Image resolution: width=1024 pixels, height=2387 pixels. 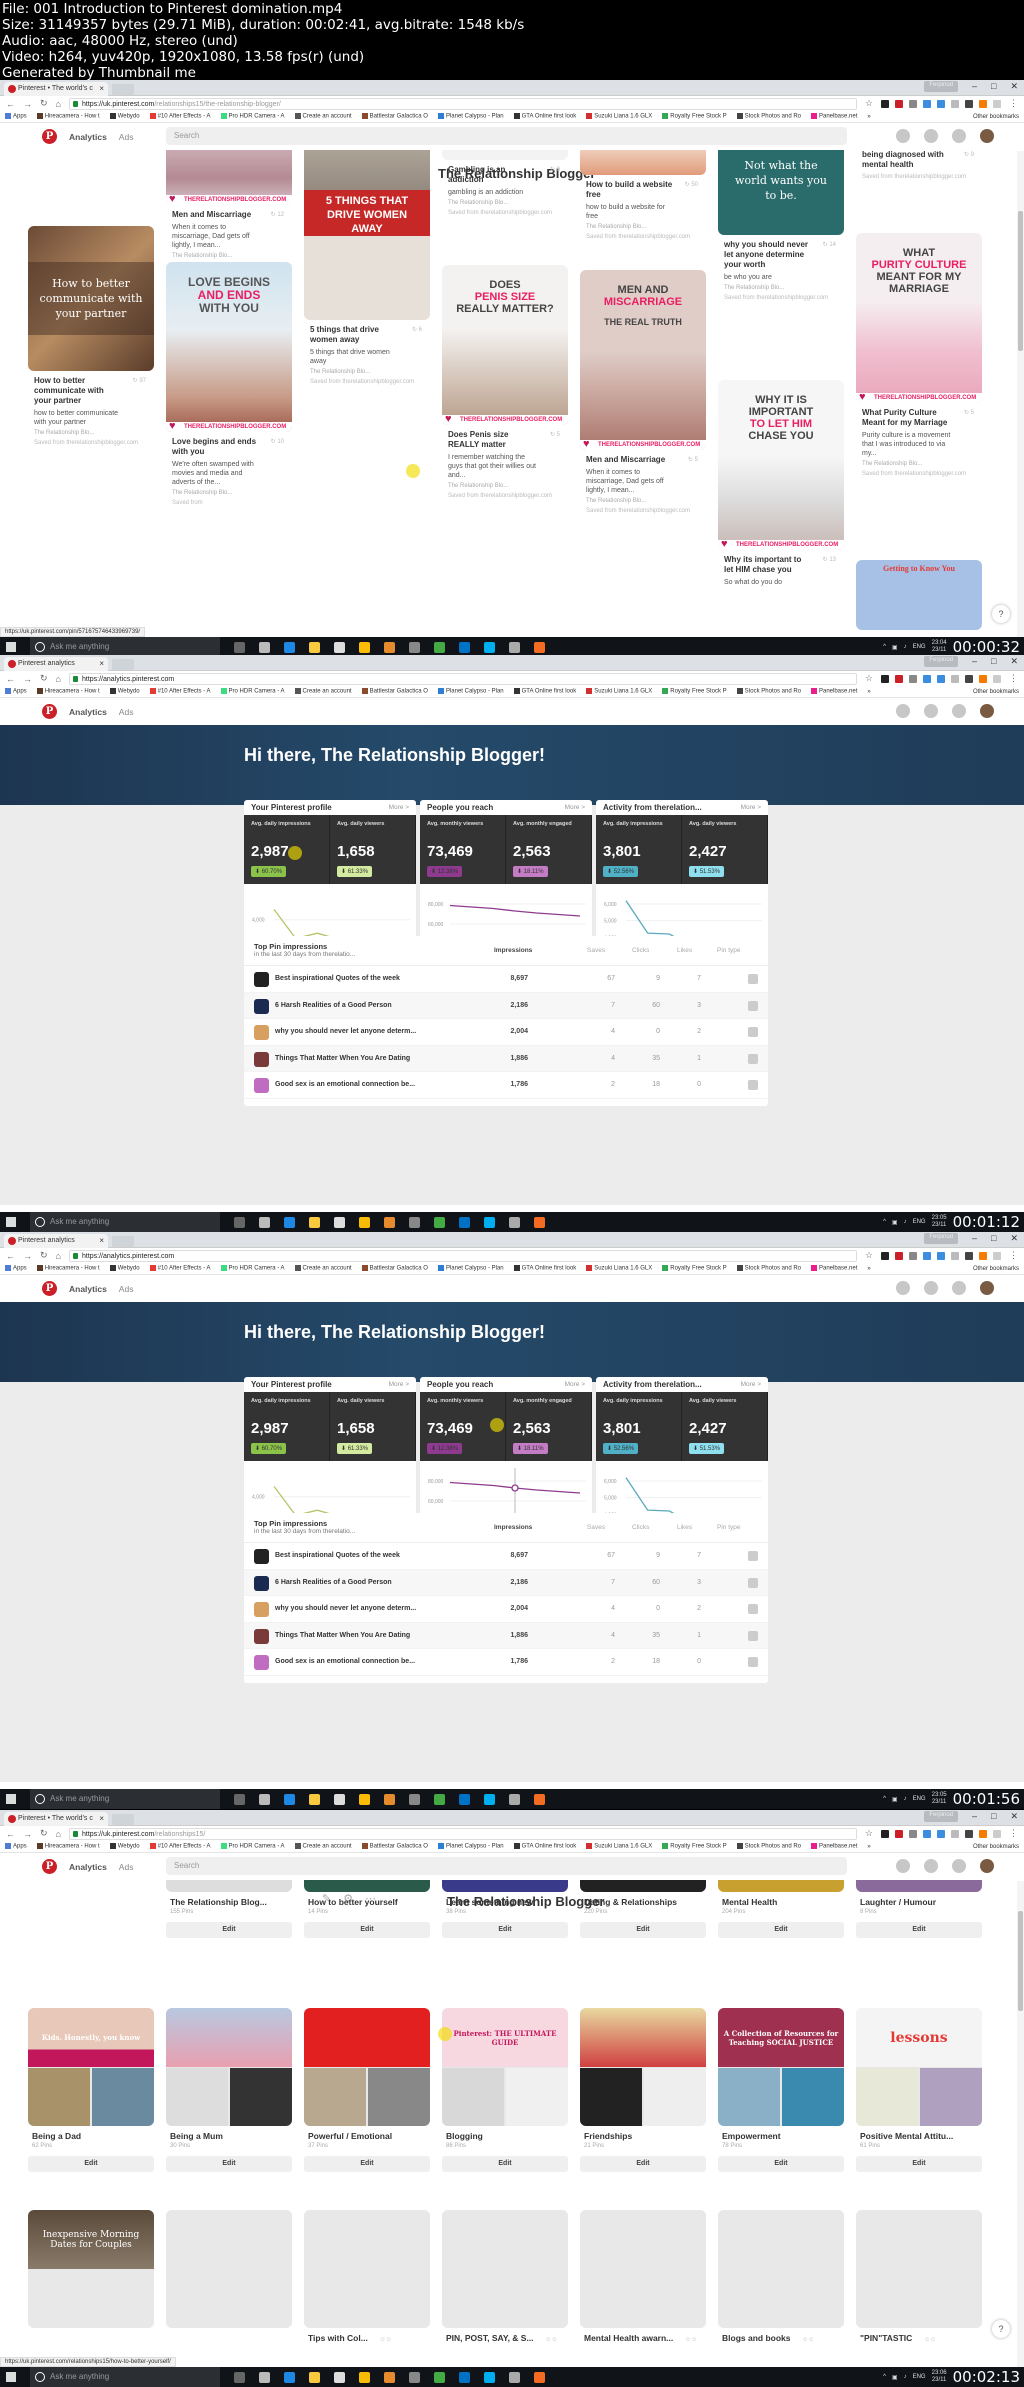 What do you see at coordinates (49, 1288) in the screenshot?
I see `pinterest-logo: P` at bounding box center [49, 1288].